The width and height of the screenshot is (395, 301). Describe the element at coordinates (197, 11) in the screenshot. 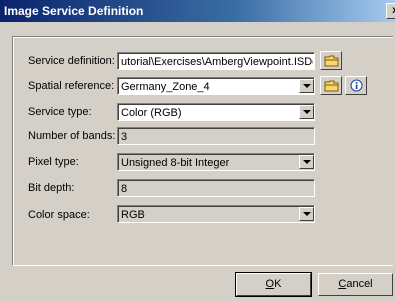

I see `title-bar: Image Service Definition x` at that location.